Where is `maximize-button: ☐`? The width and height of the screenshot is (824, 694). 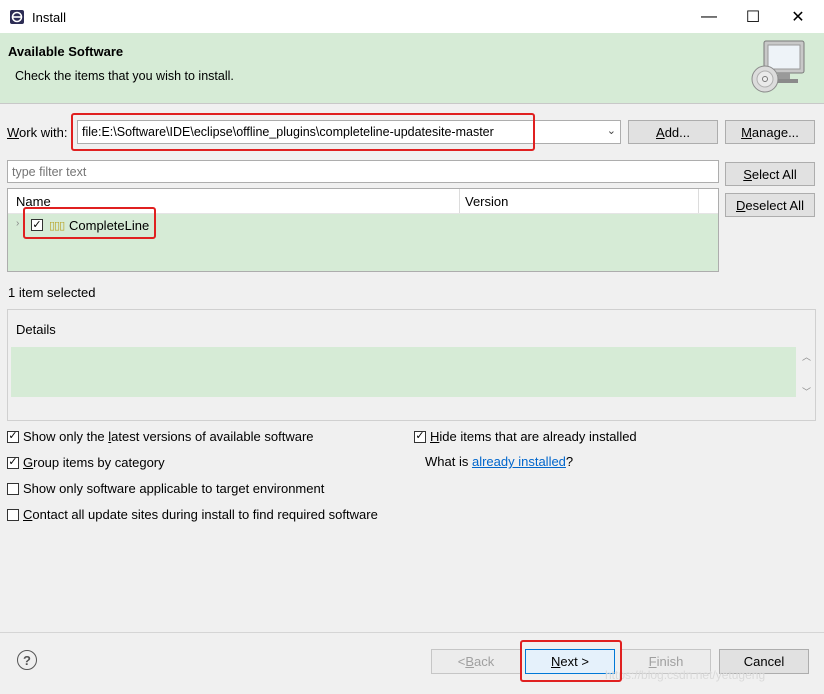
maximize-button: ☐ is located at coordinates (753, 16).